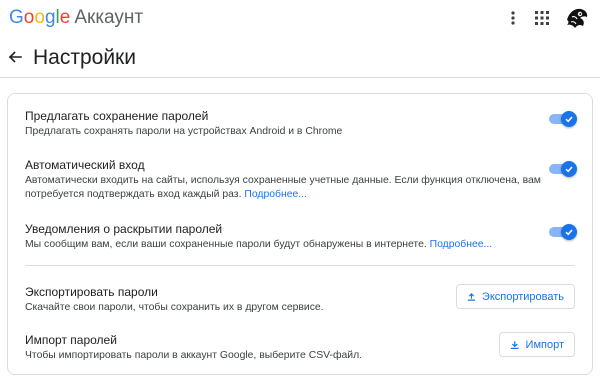  What do you see at coordinates (124, 229) in the screenshot?
I see `setting-title: Уведомления о раскрытии паролей` at bounding box center [124, 229].